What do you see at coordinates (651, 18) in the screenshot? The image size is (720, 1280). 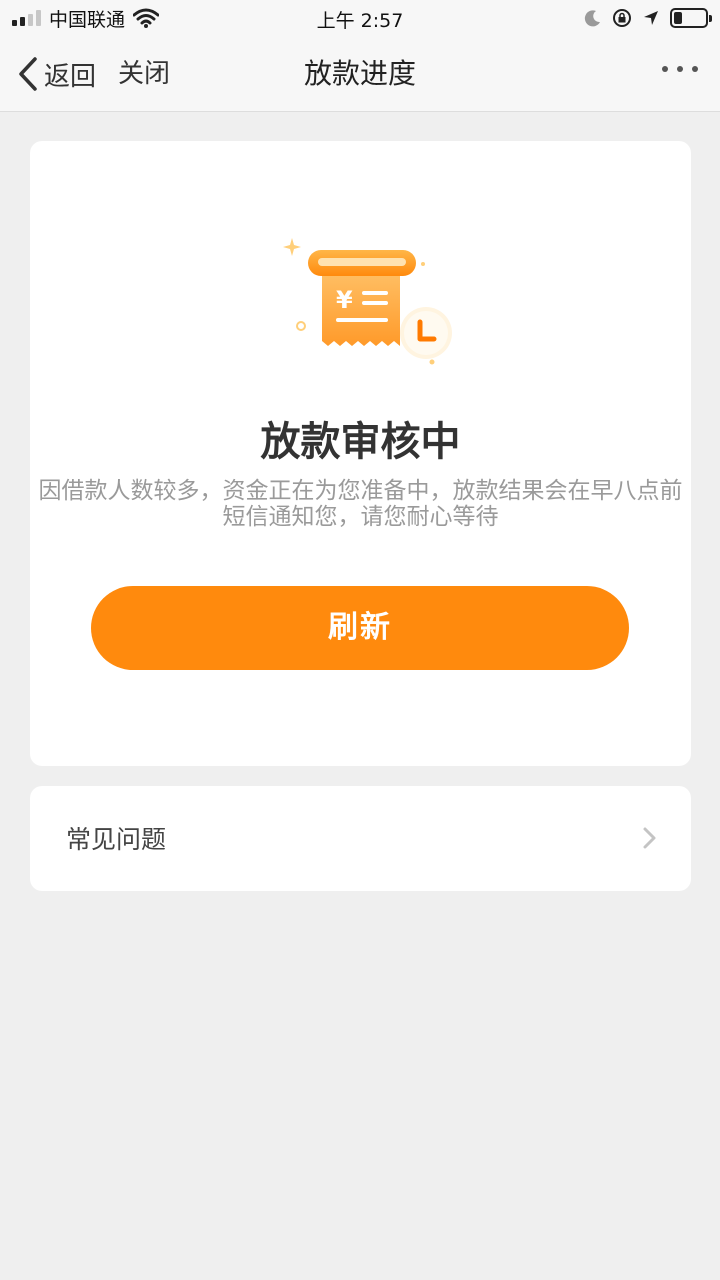 I see `location-icon` at bounding box center [651, 18].